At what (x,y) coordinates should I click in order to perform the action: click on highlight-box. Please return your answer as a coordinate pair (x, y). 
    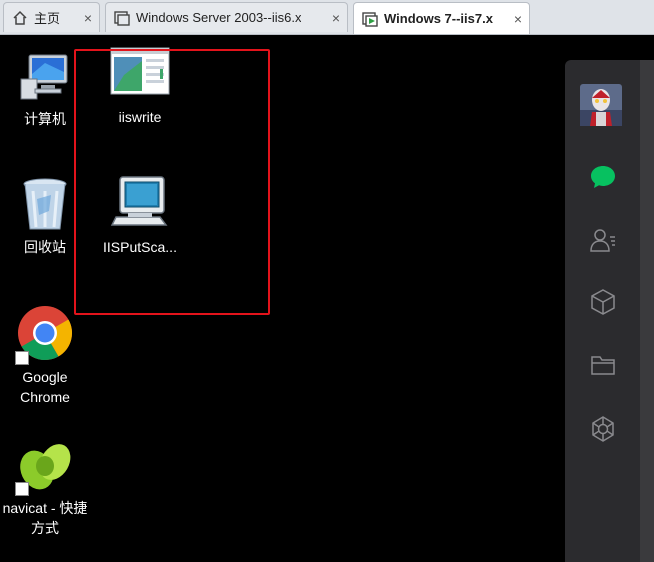
    Looking at the image, I should click on (172, 182).